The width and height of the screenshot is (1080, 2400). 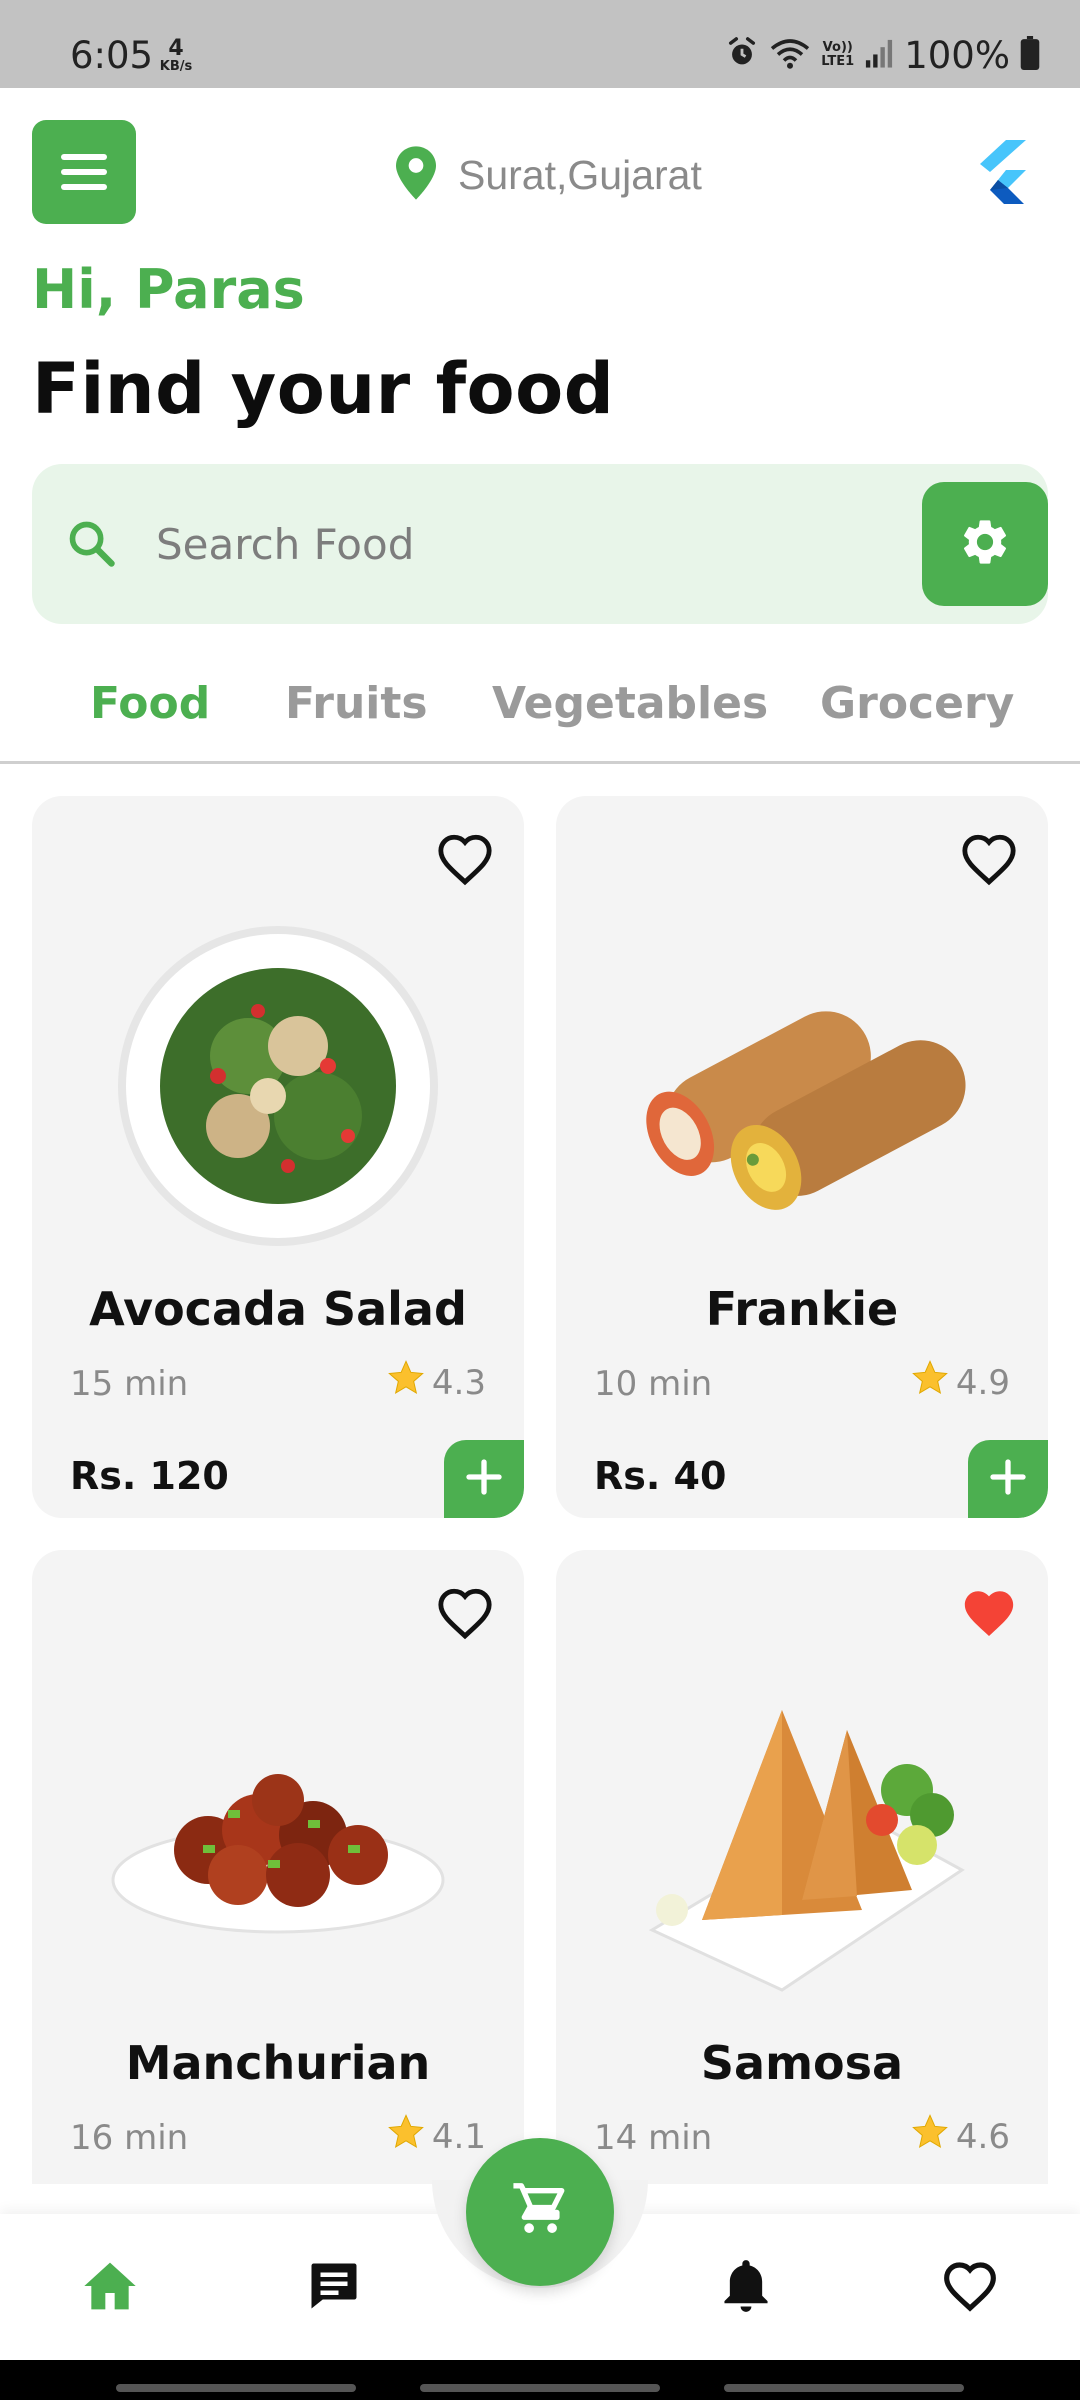 I want to click on nav-home, so click(x=110, y=2288).